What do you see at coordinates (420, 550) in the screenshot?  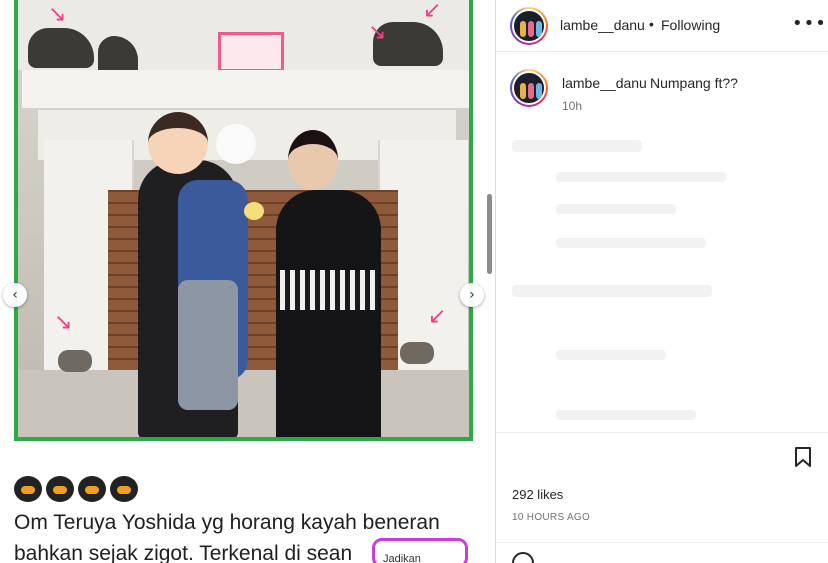 I see `caption-sticker: Jadikan` at bounding box center [420, 550].